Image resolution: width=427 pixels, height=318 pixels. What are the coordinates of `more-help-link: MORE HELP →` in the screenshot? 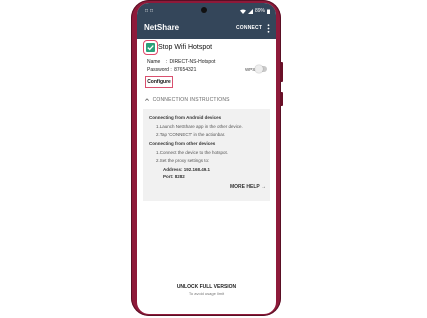 It's located at (248, 187).